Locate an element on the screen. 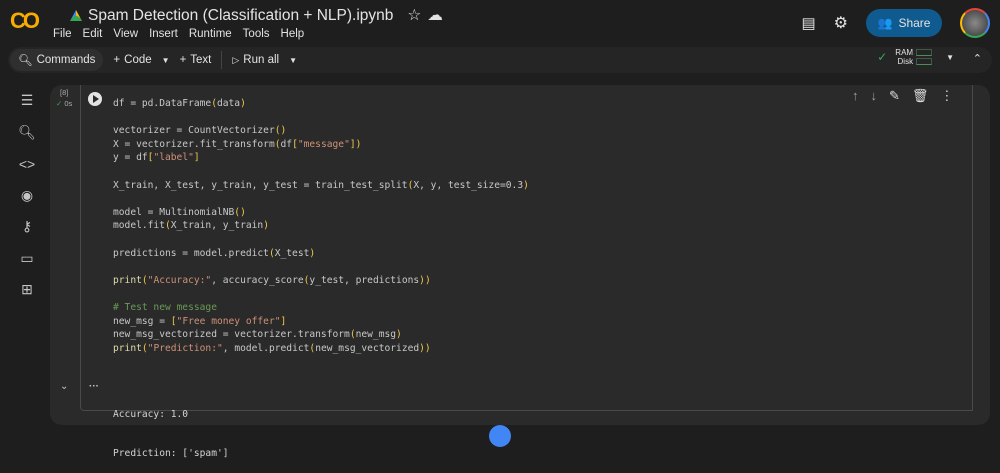 This screenshot has width=1000, height=473. ram-bar is located at coordinates (924, 52).